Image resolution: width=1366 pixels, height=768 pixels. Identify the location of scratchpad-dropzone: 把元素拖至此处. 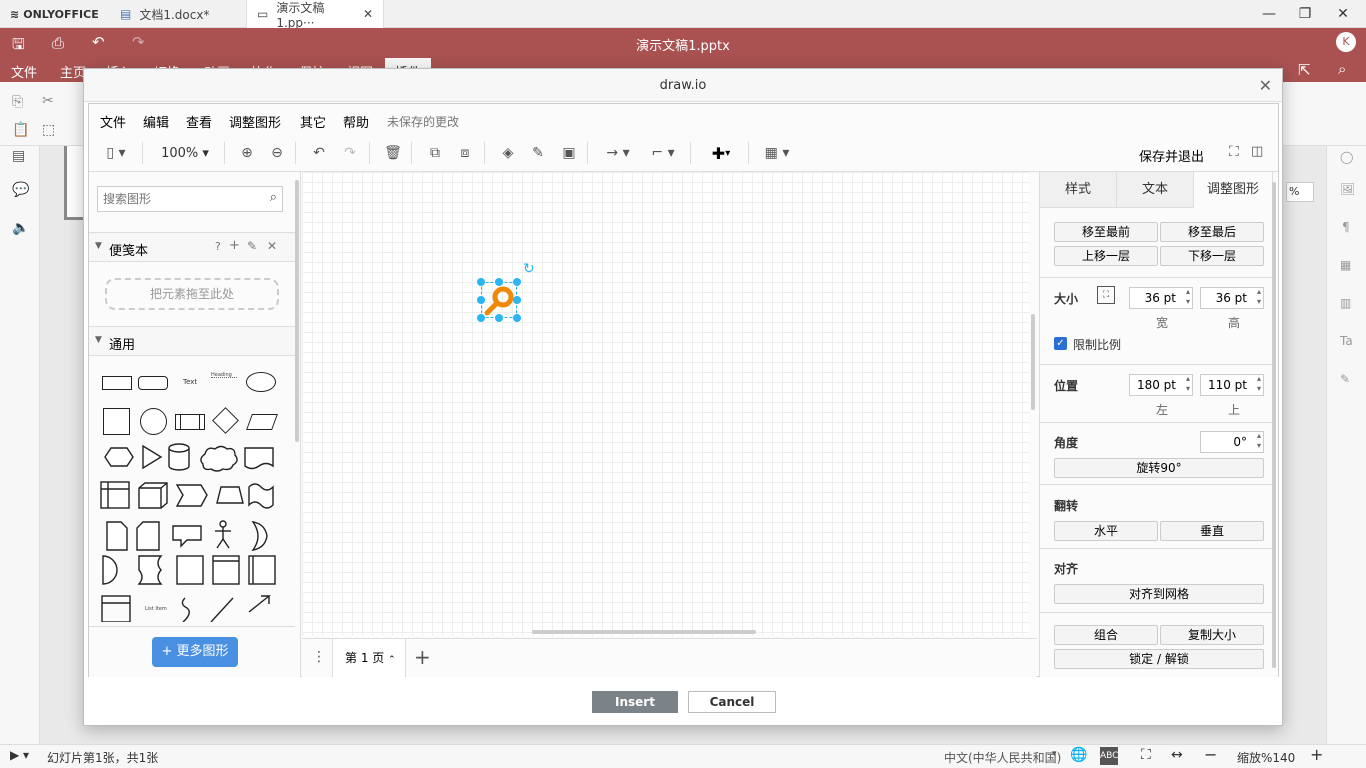
(192, 294).